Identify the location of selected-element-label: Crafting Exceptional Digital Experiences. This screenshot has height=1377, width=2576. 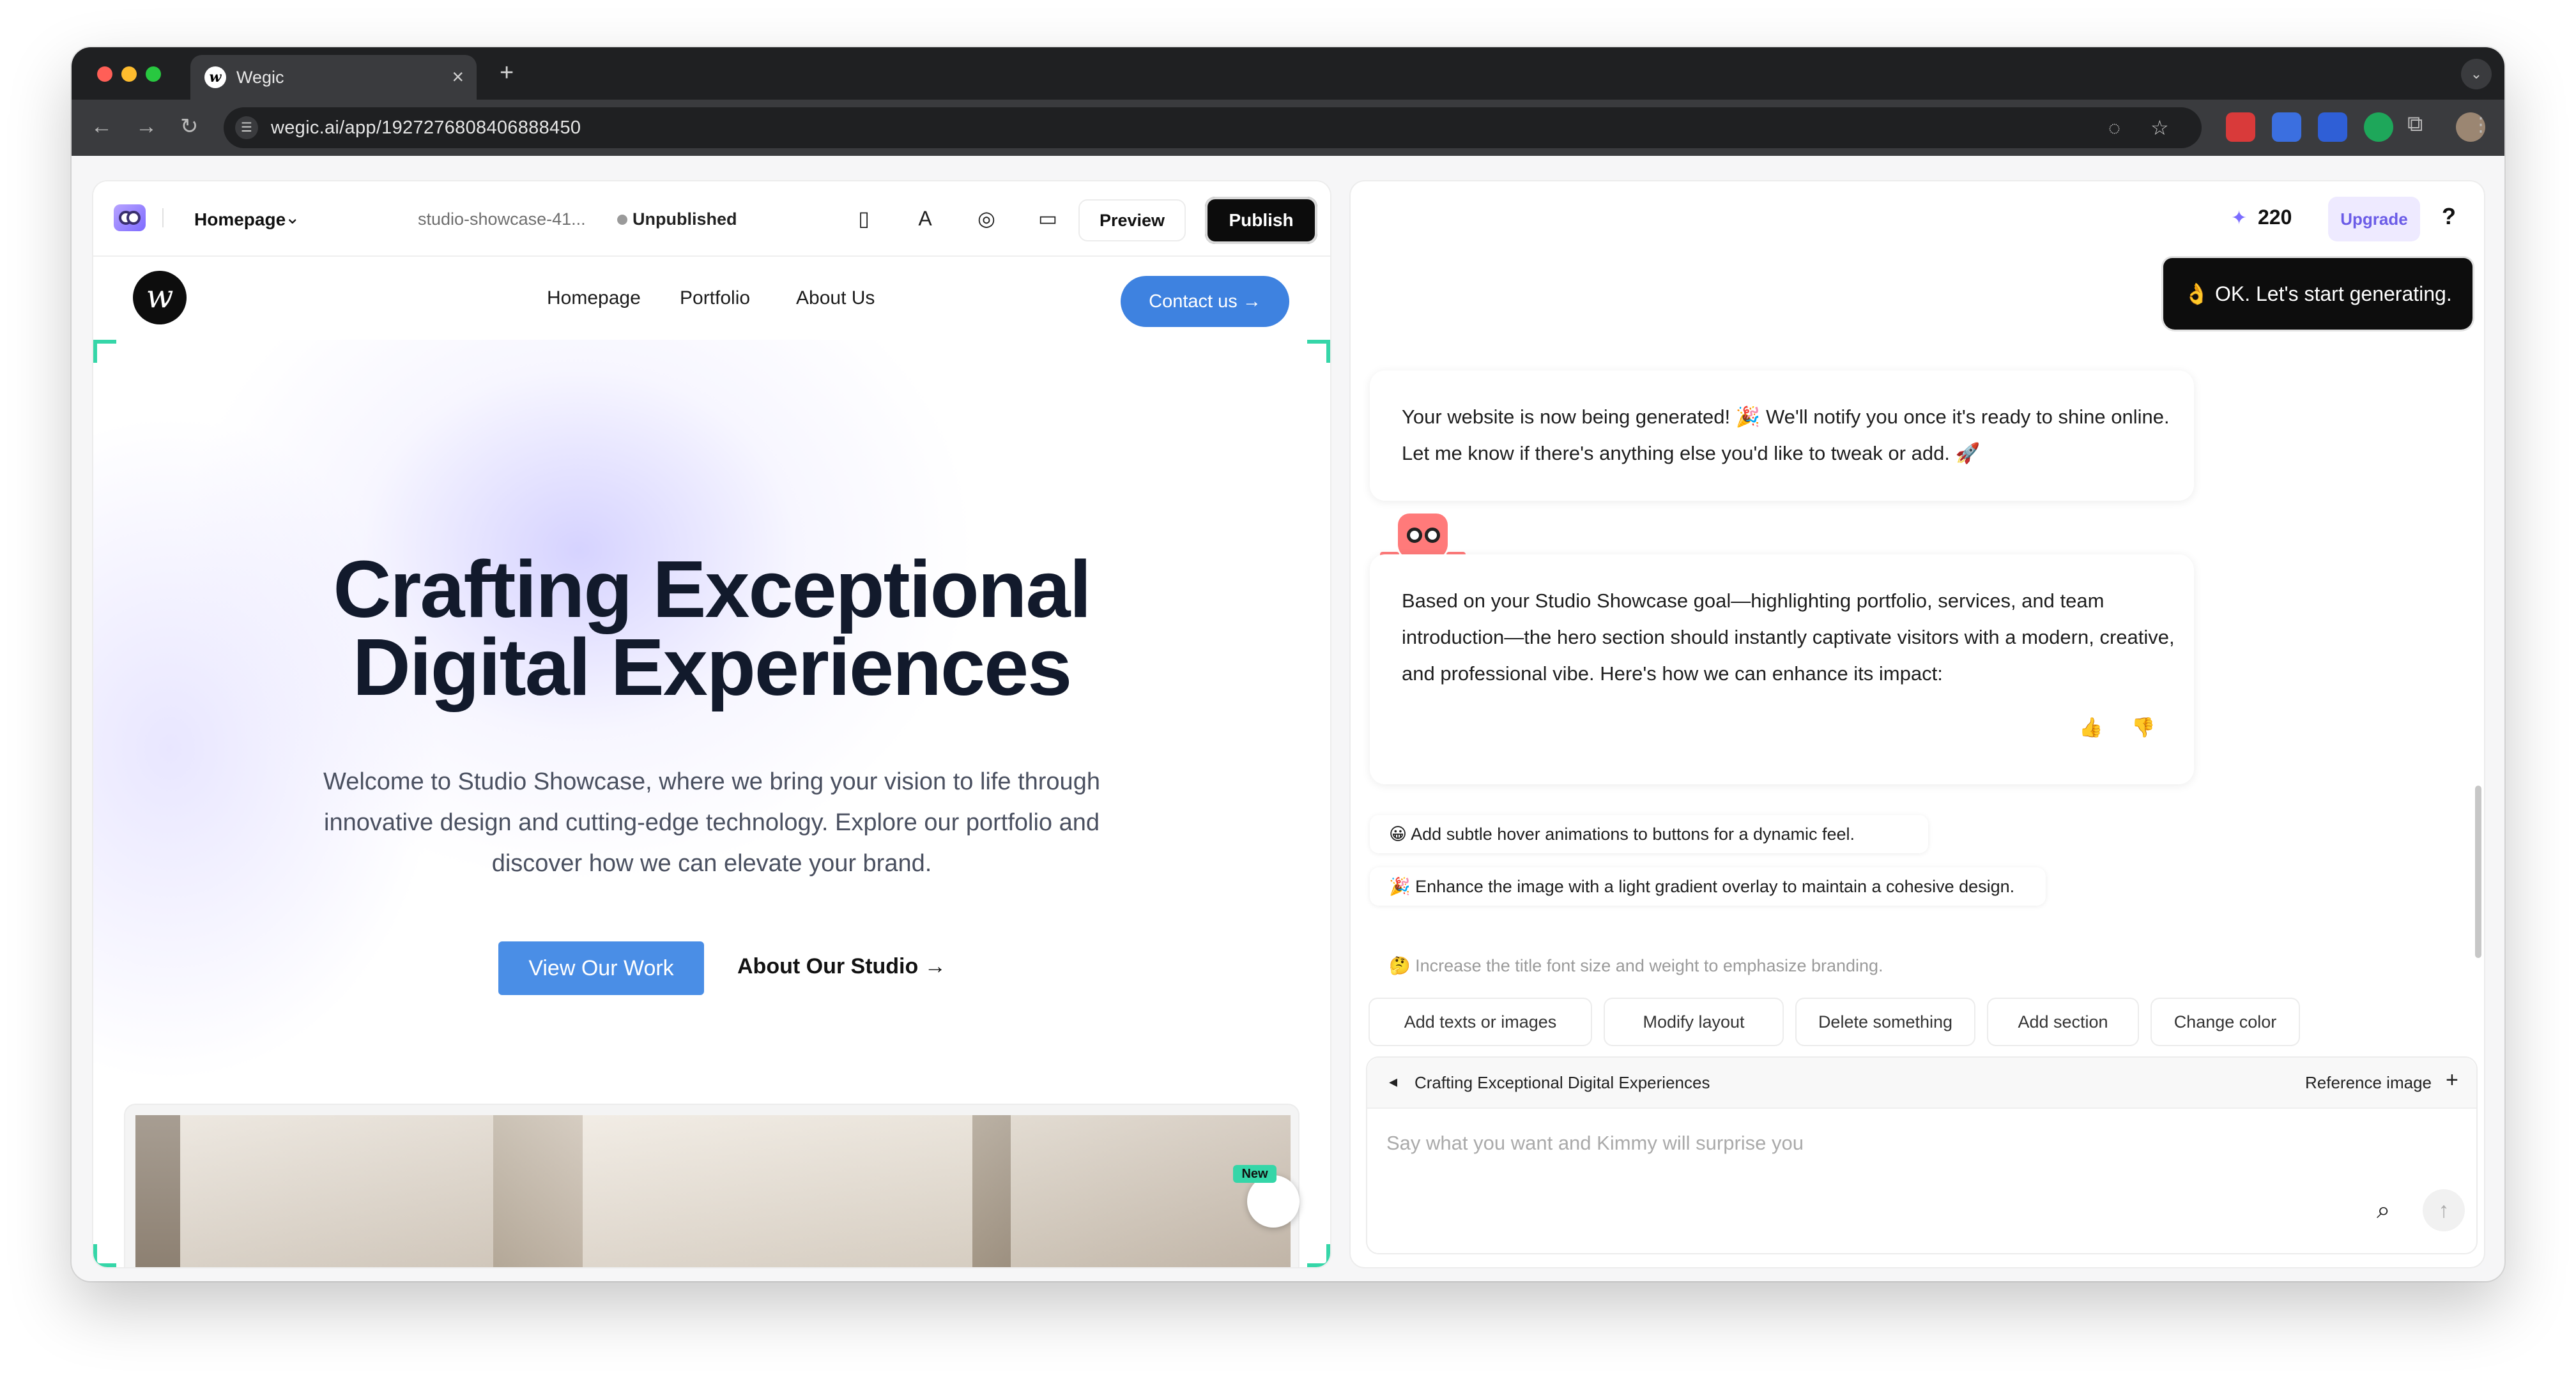
(1562, 1082).